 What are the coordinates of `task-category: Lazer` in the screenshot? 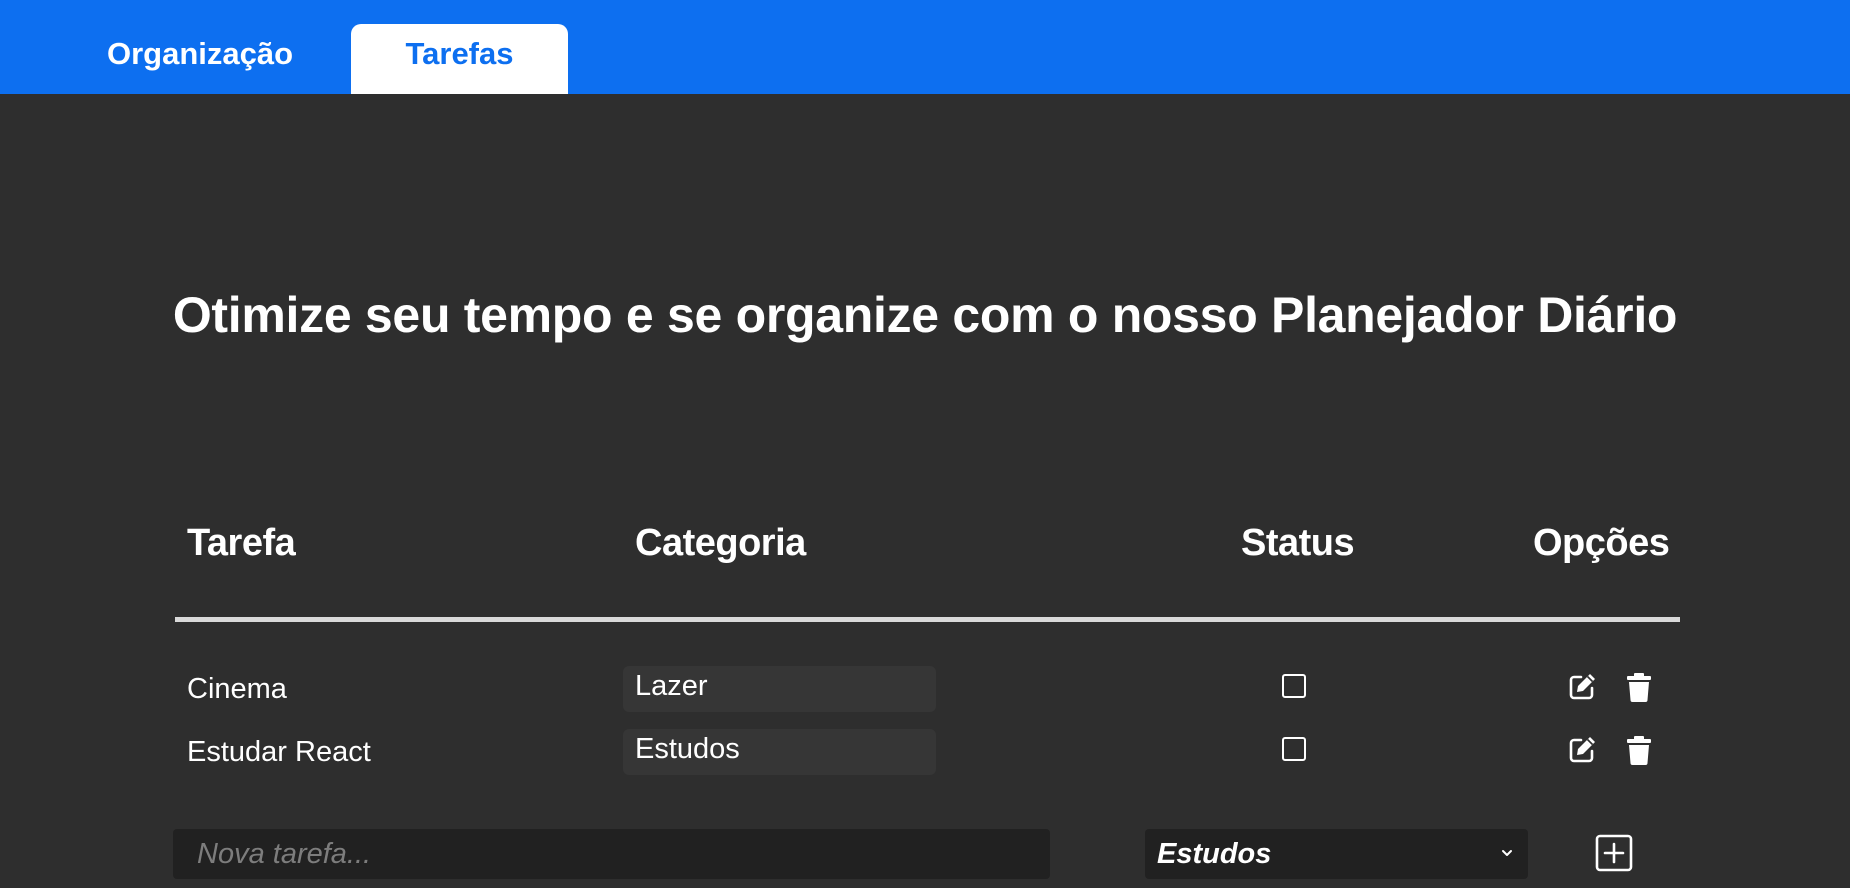 It's located at (779, 689).